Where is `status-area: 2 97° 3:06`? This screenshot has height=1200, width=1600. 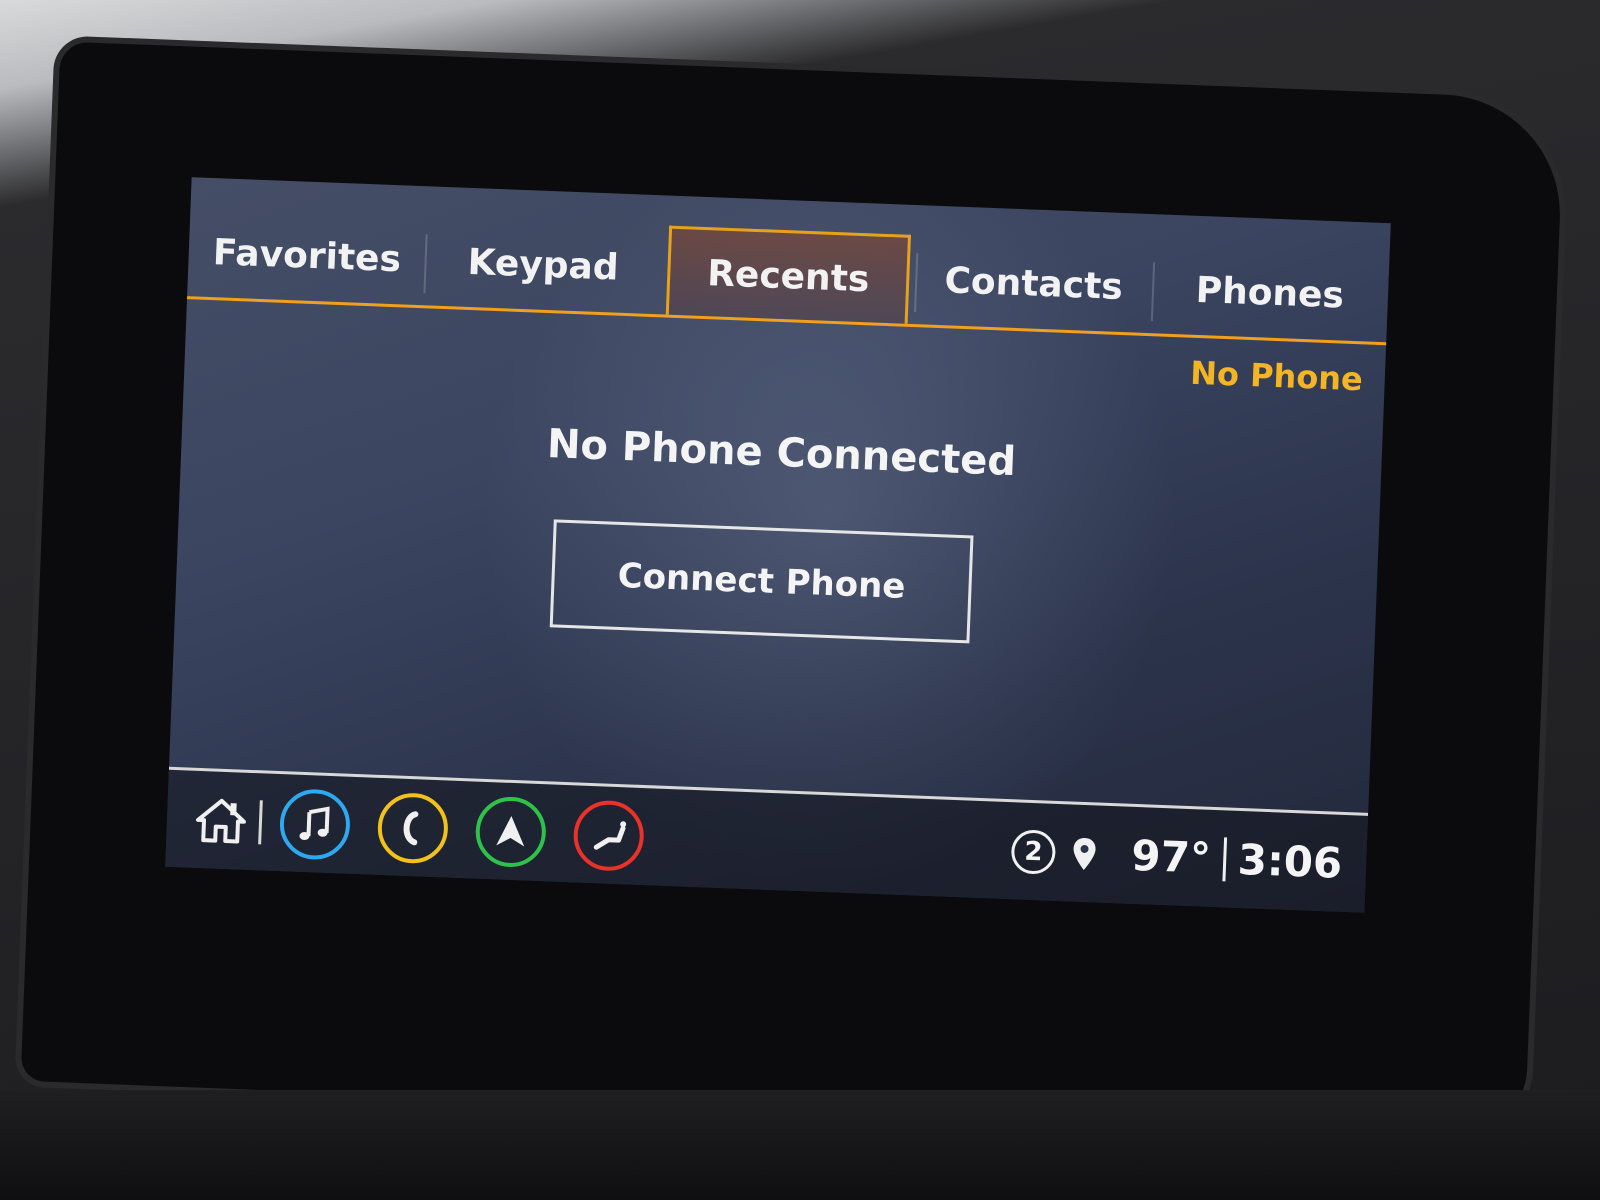
status-area: 2 97° 3:06 is located at coordinates (1177, 857).